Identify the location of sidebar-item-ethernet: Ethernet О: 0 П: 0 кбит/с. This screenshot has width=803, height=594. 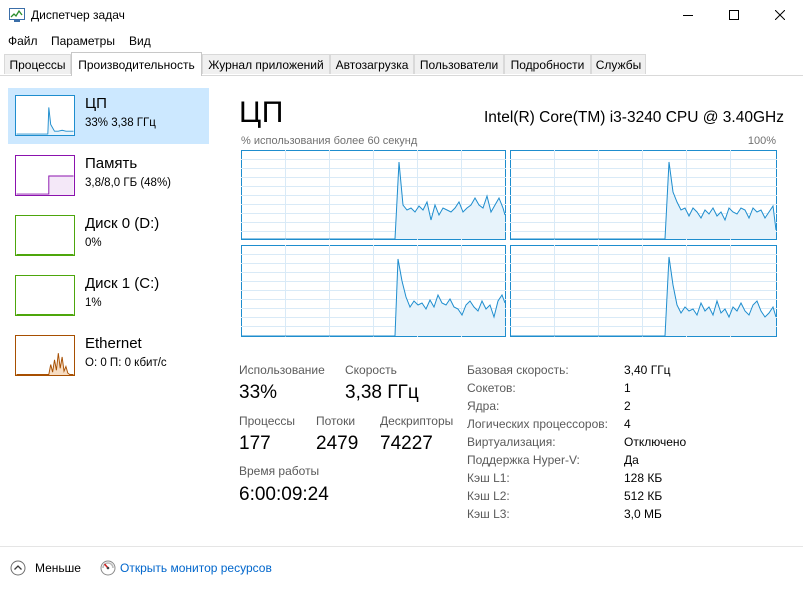
(108, 356).